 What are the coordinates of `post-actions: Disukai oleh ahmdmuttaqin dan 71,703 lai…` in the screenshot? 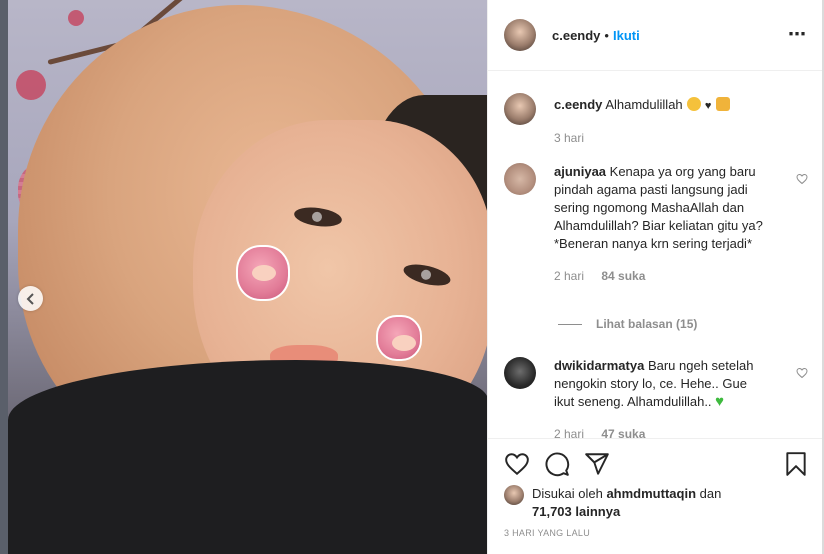 It's located at (655, 496).